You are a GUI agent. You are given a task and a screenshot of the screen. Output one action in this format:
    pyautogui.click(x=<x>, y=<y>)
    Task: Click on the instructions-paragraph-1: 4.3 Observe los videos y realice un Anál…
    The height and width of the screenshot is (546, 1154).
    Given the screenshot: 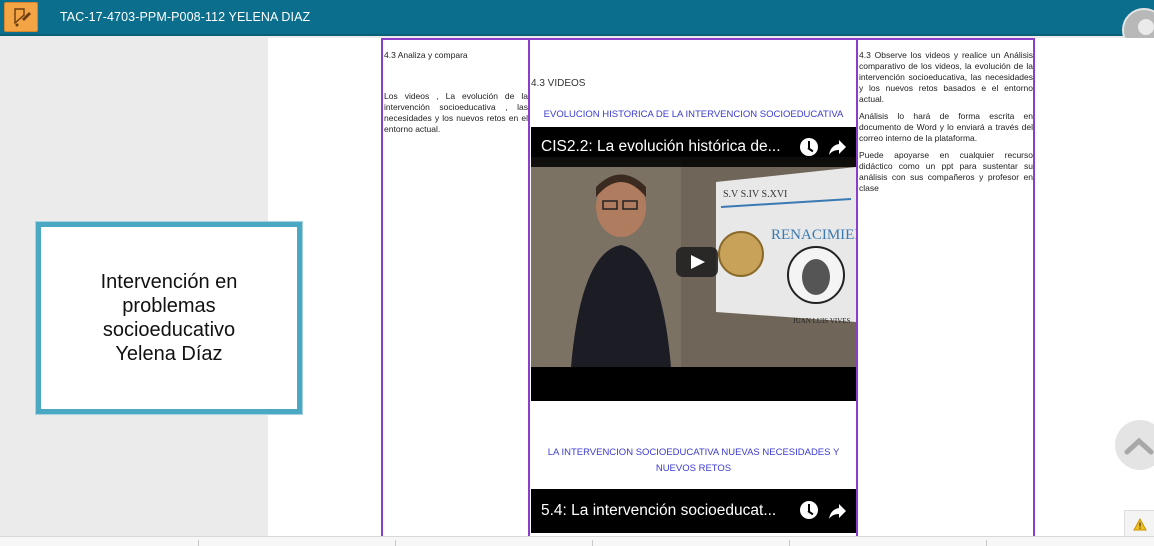 What is the action you would take?
    pyautogui.click(x=946, y=77)
    